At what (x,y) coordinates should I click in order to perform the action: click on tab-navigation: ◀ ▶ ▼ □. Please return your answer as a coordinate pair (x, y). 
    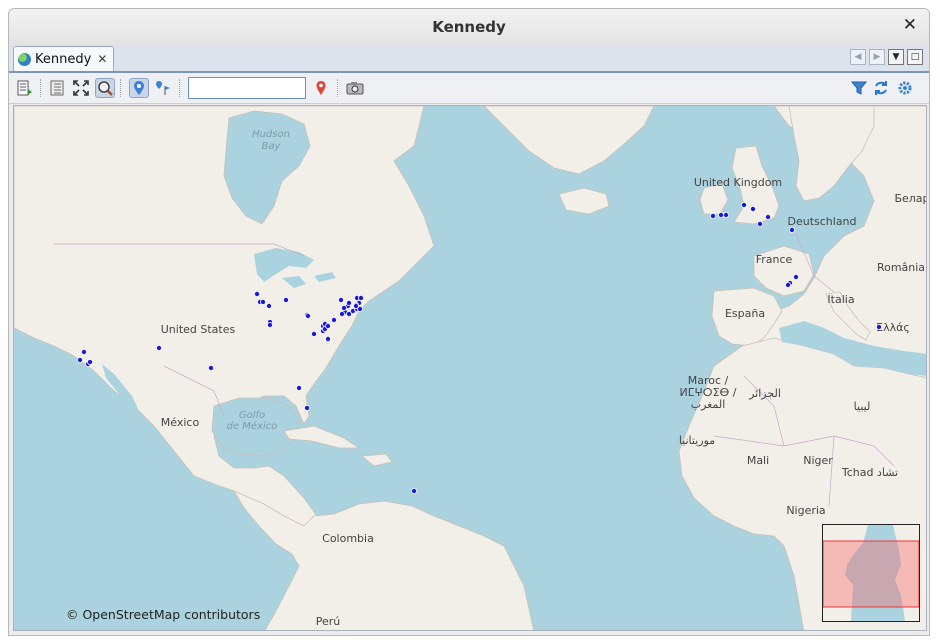
    Looking at the image, I should click on (886, 57).